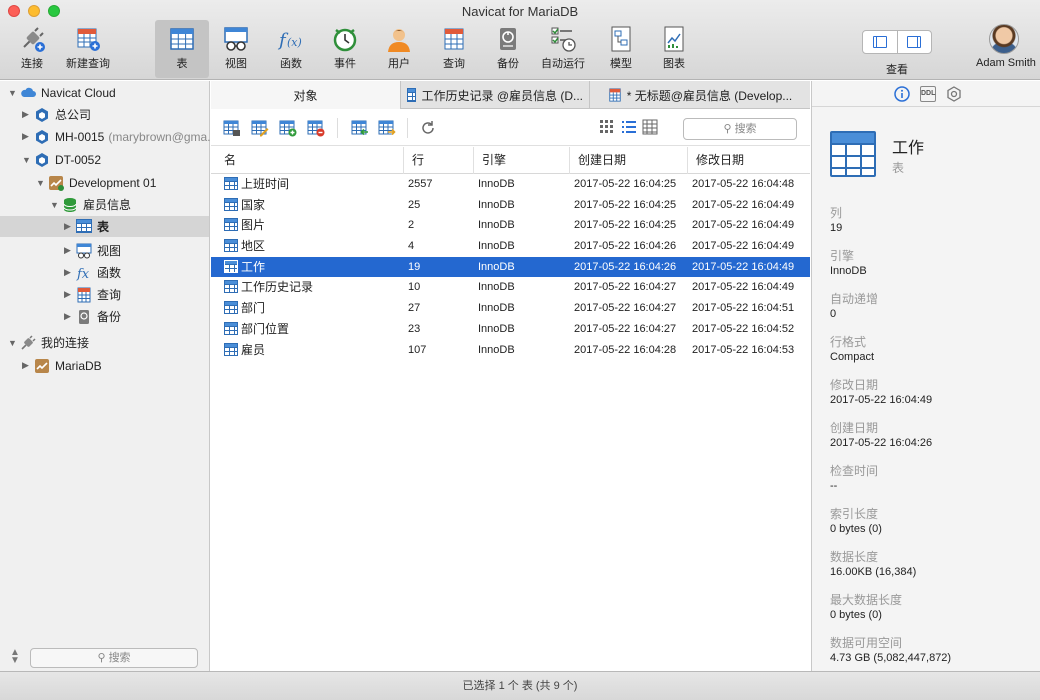 The image size is (1040, 700). Describe the element at coordinates (32, 49) in the screenshot. I see `toolbar-connection-button: 连接` at that location.